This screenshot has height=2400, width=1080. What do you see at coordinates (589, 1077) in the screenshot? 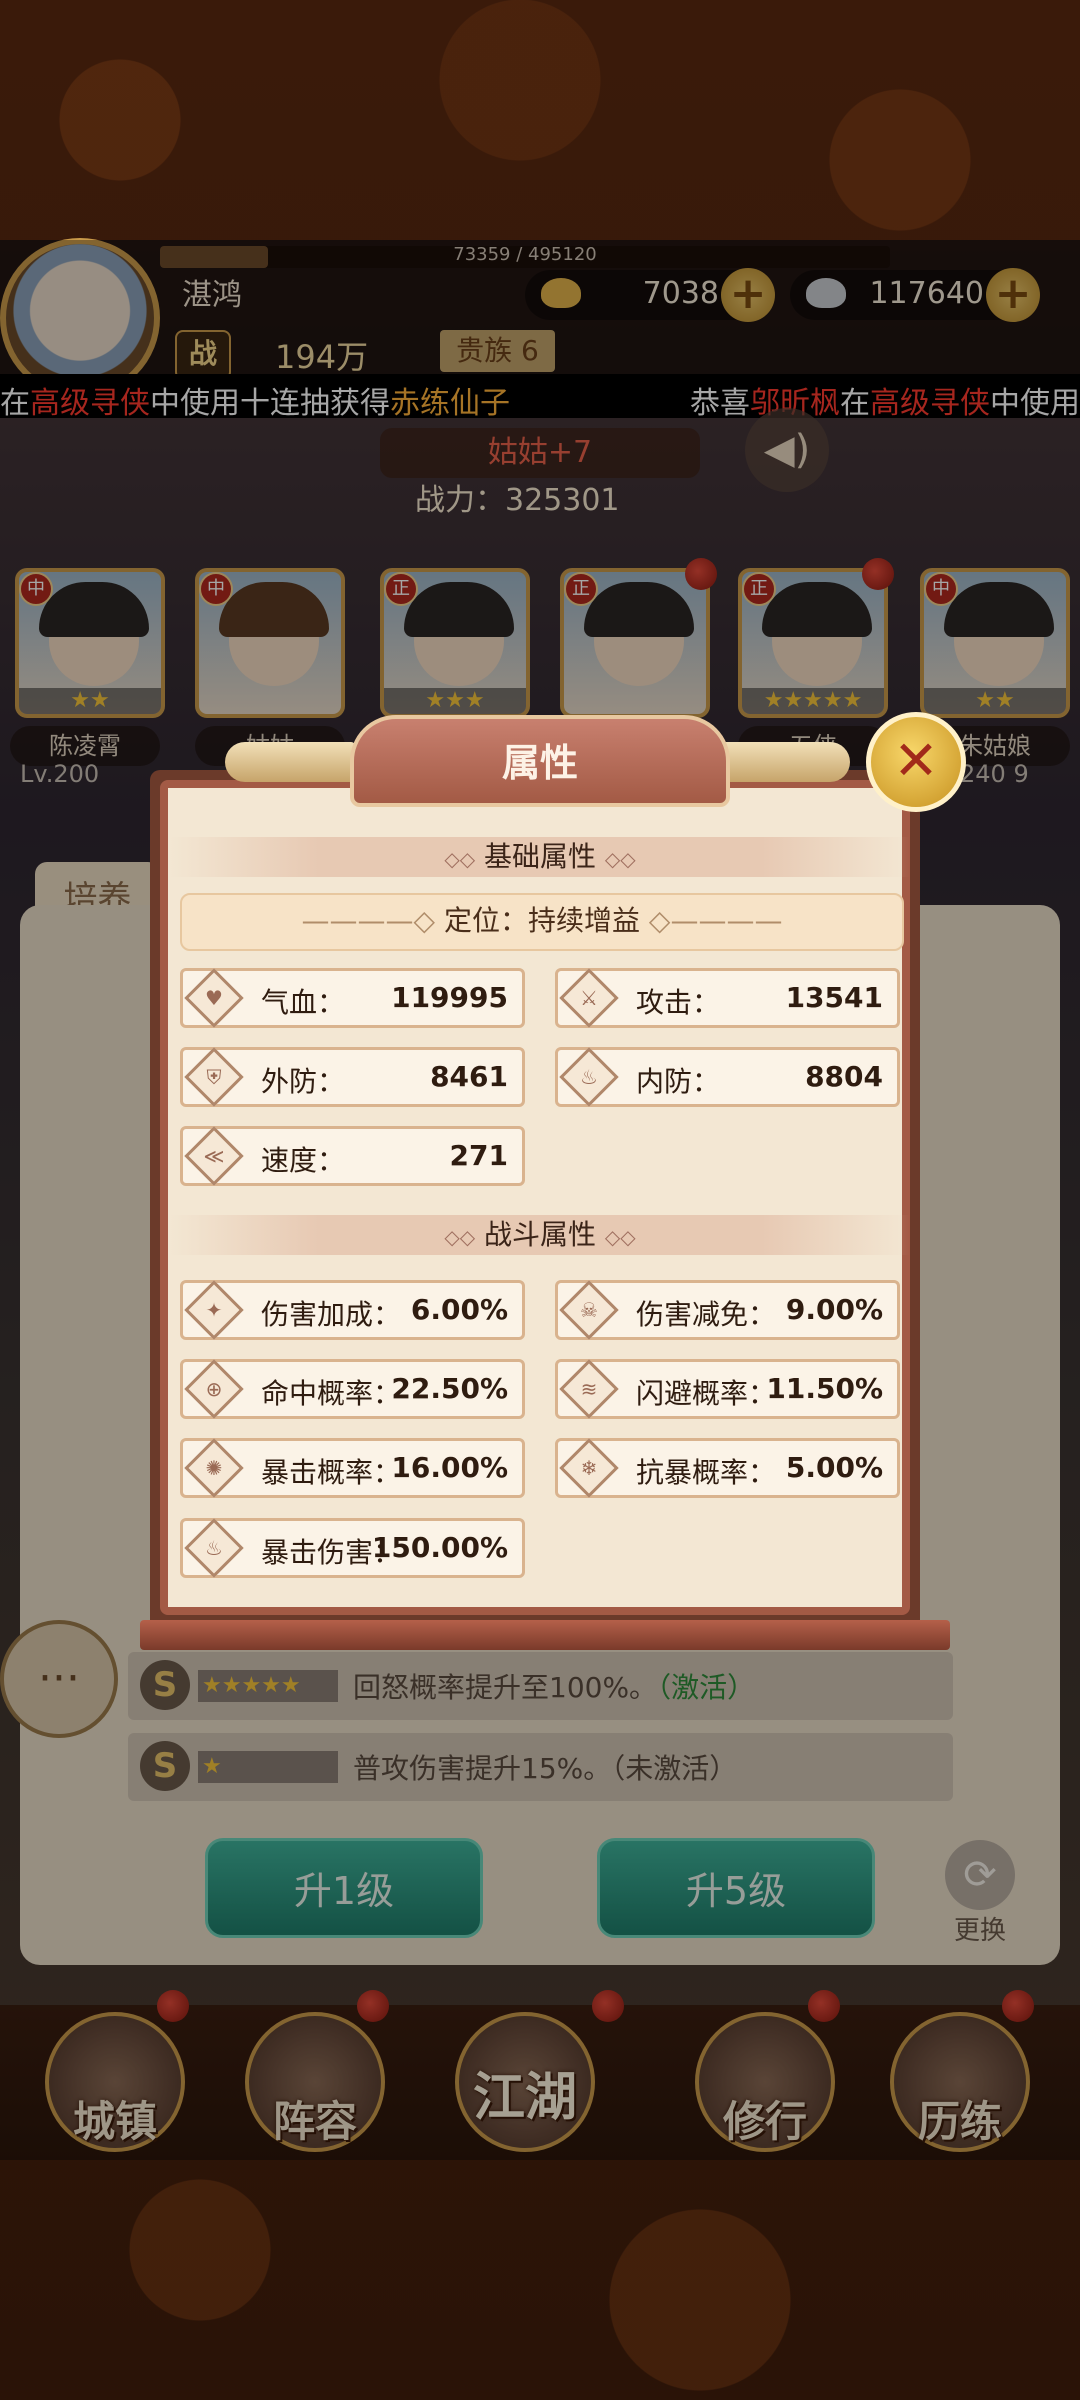
I see `flame-icon: ♨` at bounding box center [589, 1077].